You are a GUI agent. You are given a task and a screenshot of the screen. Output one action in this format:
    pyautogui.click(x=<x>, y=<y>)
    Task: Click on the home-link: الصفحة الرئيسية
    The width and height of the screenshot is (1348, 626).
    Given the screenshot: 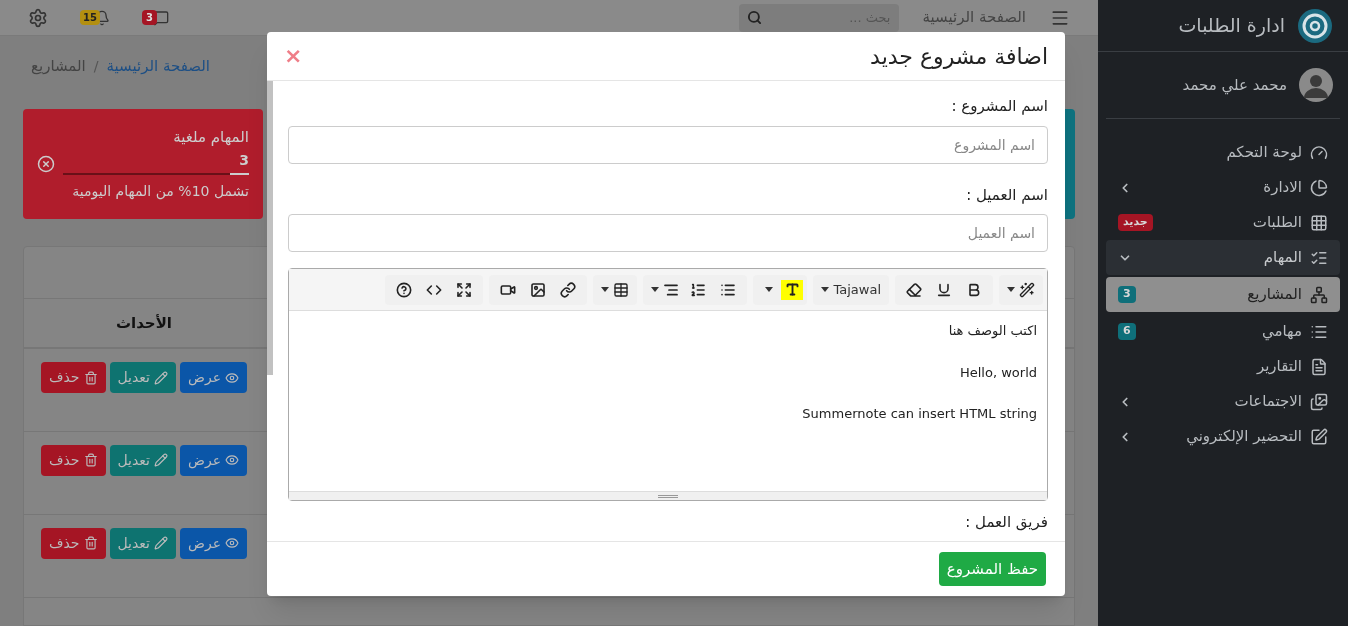 What is the action you would take?
    pyautogui.click(x=974, y=17)
    